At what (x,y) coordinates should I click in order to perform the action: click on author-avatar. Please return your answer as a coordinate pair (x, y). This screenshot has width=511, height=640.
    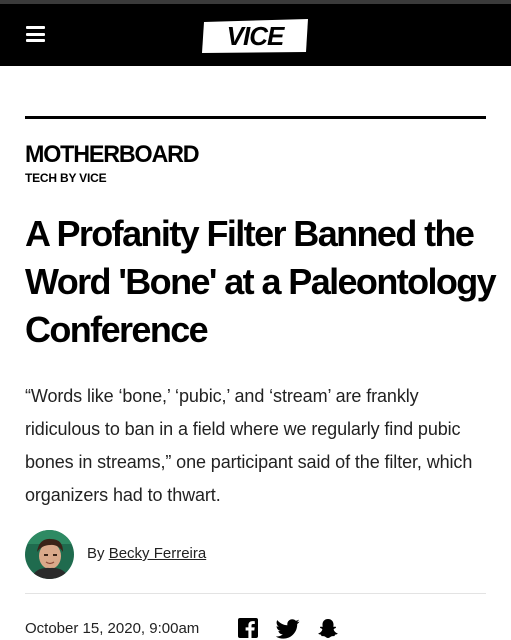
    Looking at the image, I should click on (49, 554).